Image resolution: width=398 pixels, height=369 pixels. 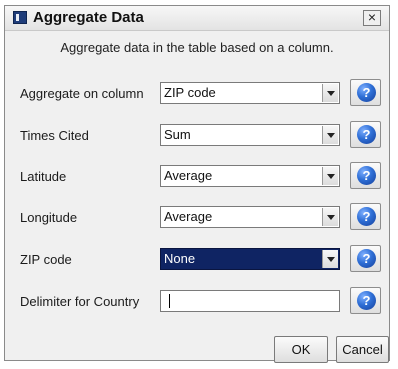 What do you see at coordinates (250, 135) in the screenshot?
I see `times-cited-select: Sum` at bounding box center [250, 135].